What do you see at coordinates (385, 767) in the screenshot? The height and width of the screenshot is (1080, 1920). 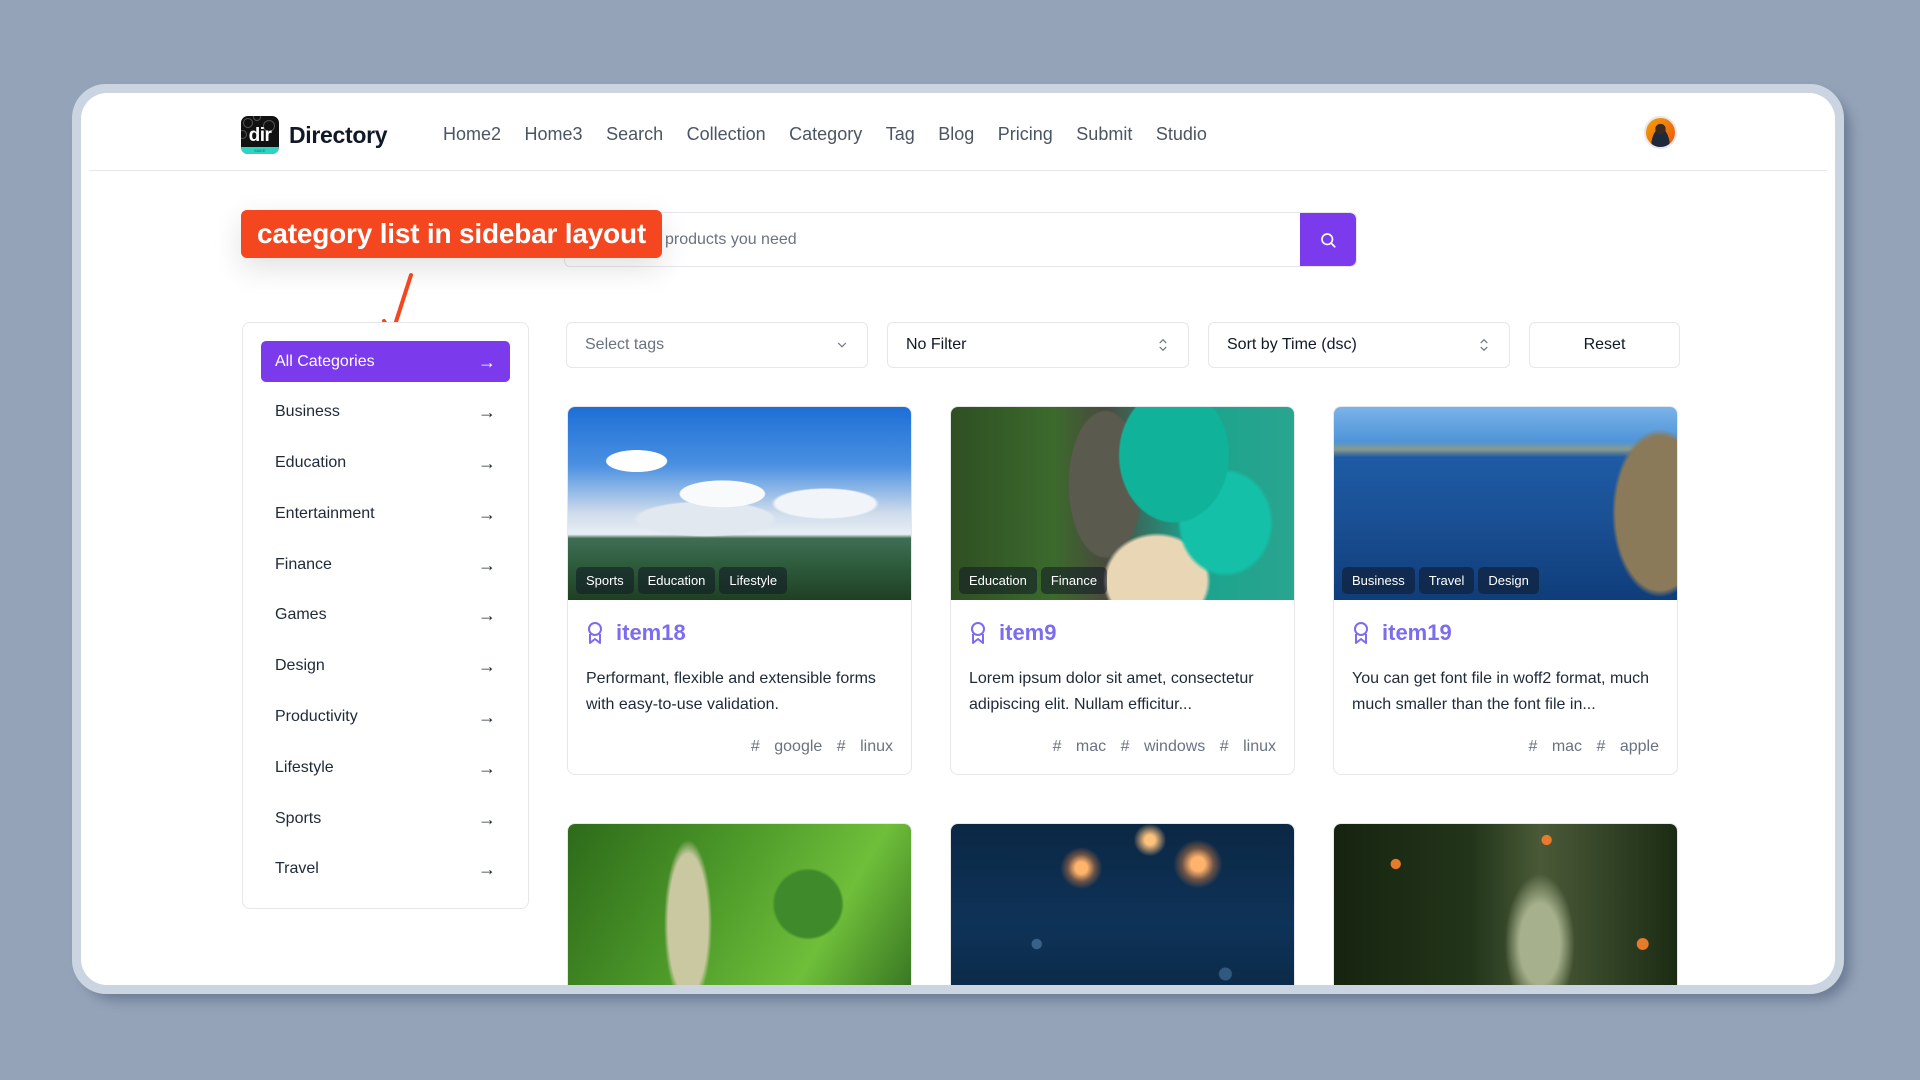 I see `category-item-lifestyle: Lifestyle →` at bounding box center [385, 767].